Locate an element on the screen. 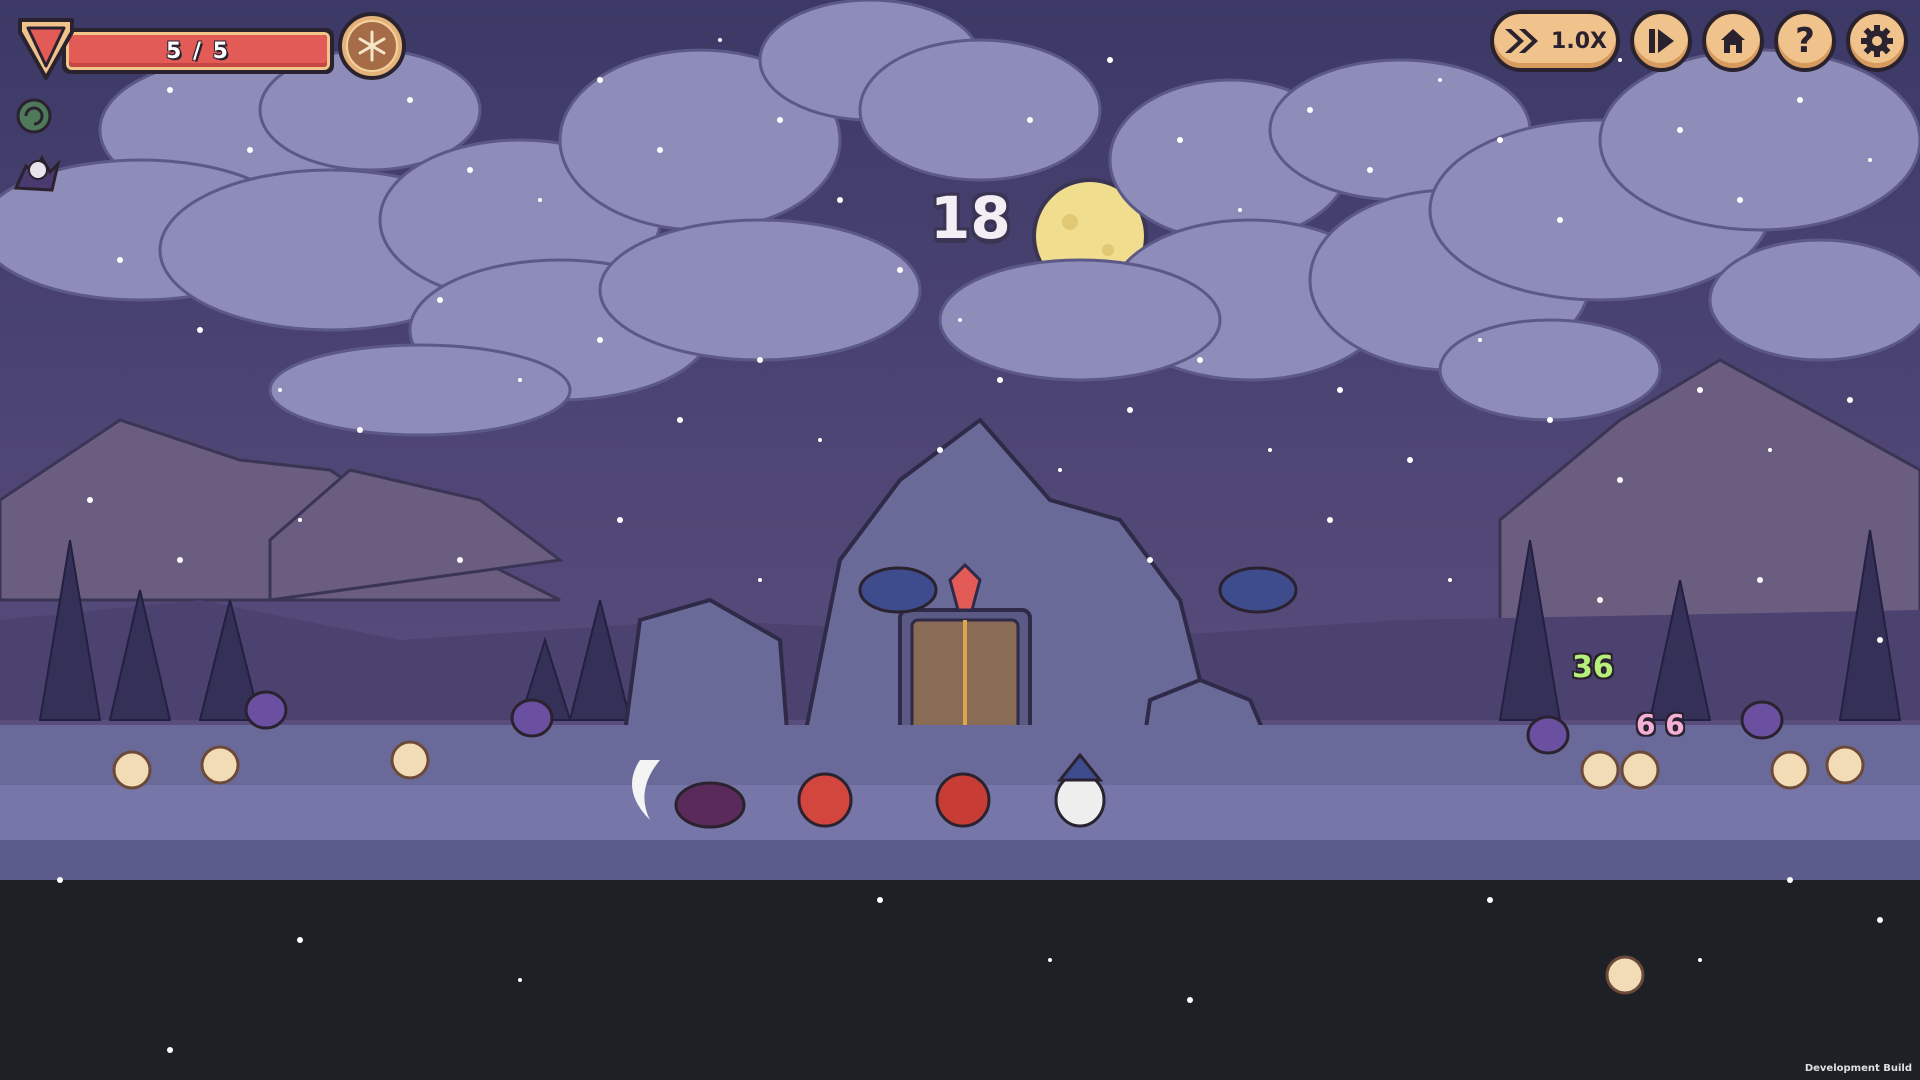 Image resolution: width=1920 pixels, height=1080 pixels. health-text: 5 / 5 is located at coordinates (198, 51).